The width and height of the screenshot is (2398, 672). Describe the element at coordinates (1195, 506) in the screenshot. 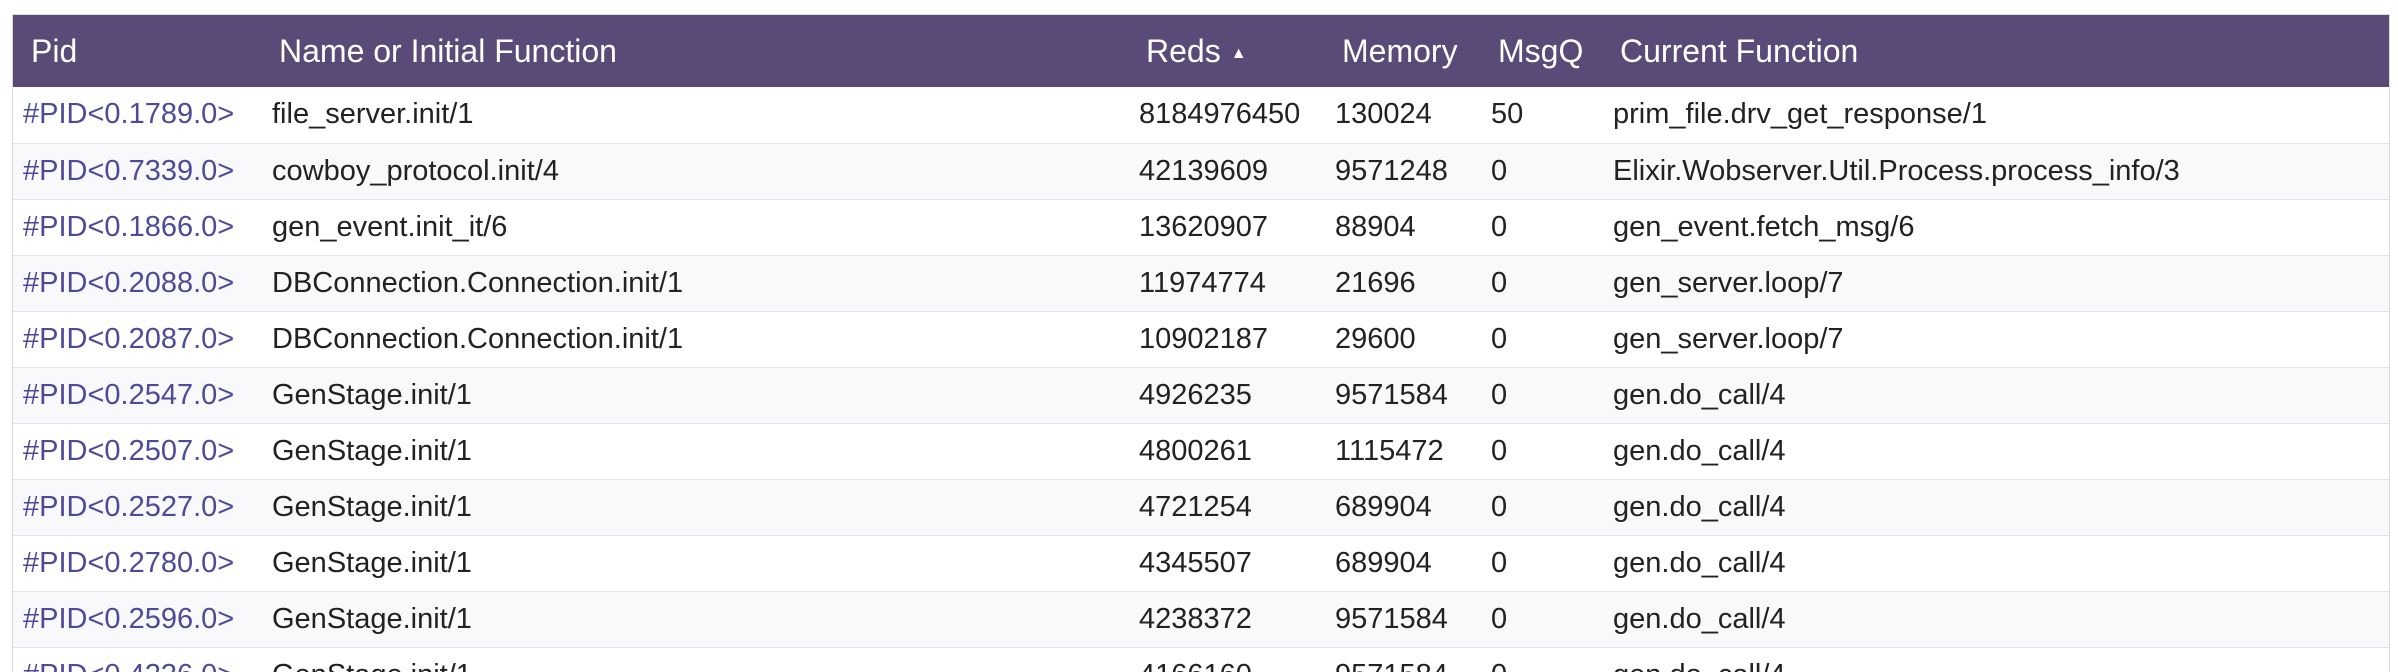

I see `reds-cell: 4721254` at that location.